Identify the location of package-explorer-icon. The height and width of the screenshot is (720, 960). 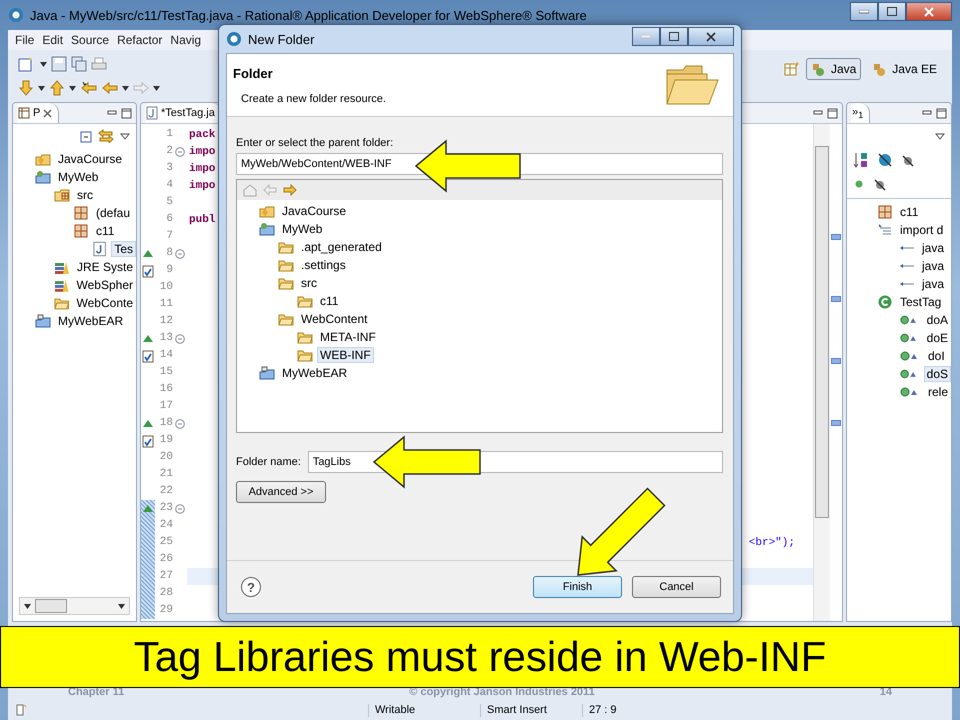
(24, 113).